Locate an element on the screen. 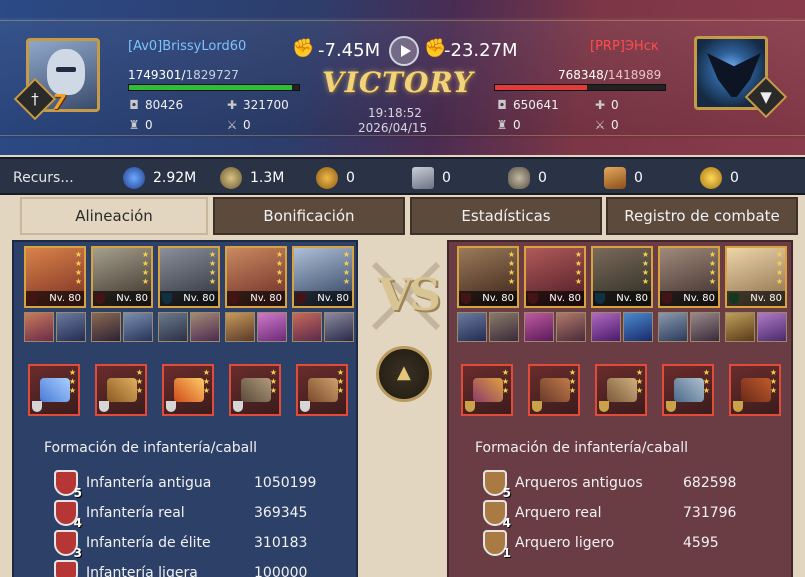 The width and height of the screenshot is (805, 577). left-player-name: [Av0]BrissyLord60 is located at coordinates (187, 46).